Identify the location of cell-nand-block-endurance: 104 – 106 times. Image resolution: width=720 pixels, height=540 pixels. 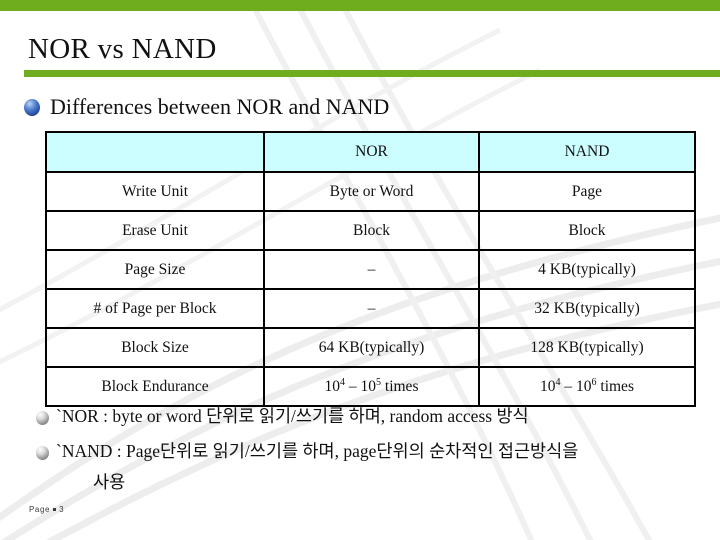
(587, 386).